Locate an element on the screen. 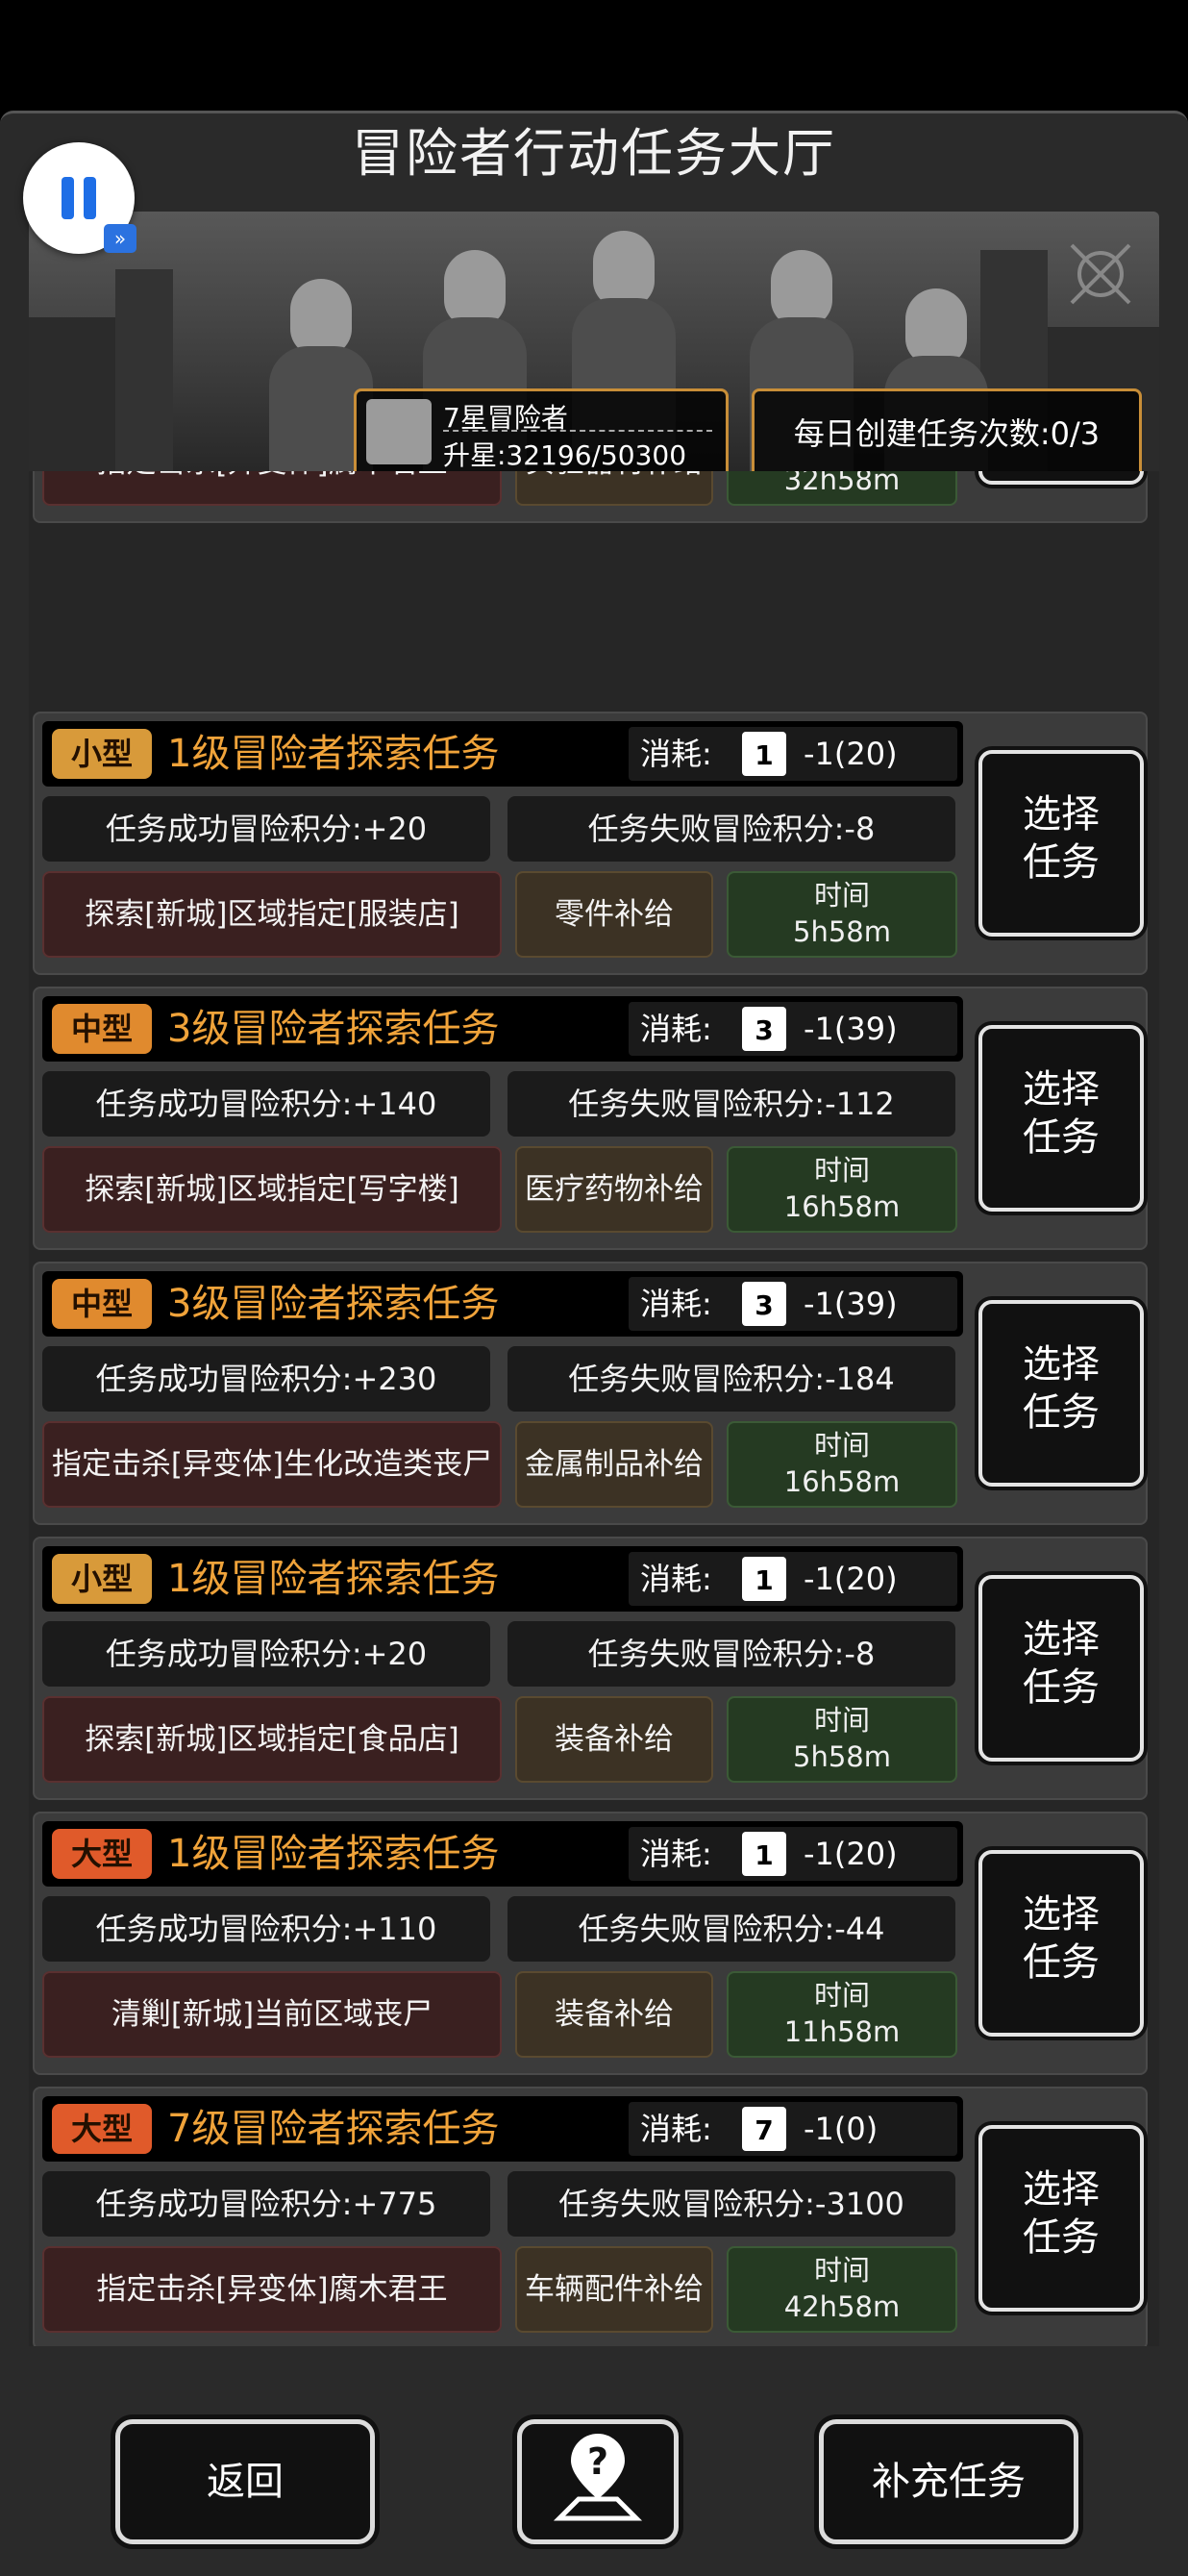  task-cost: 消耗: 7 -1(0) is located at coordinates (793, 2129).